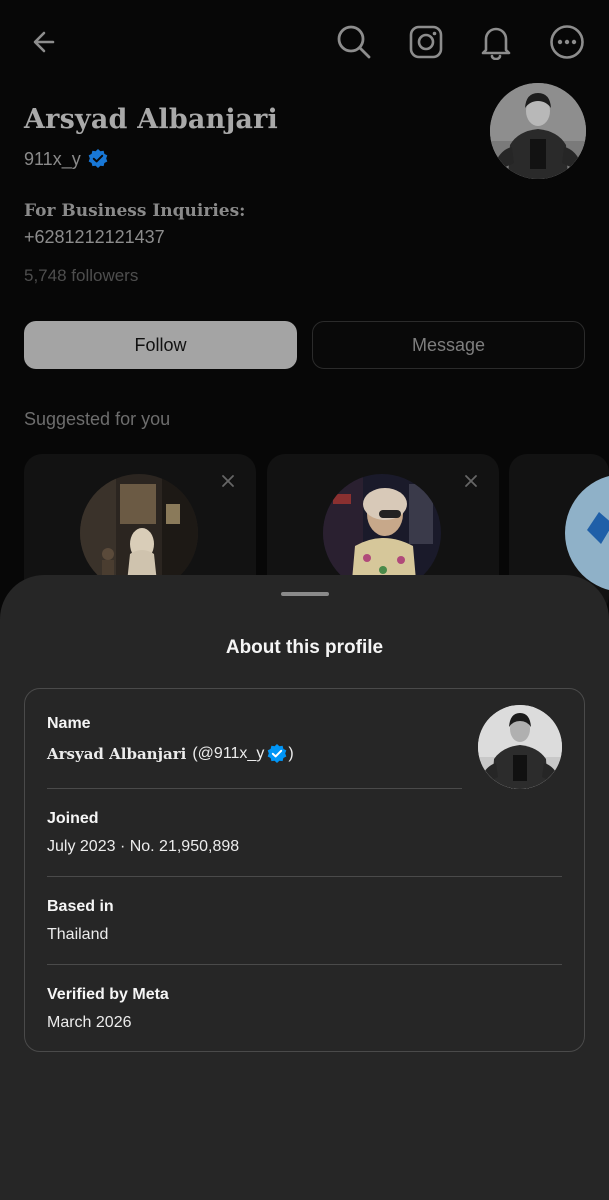 The image size is (609, 1200). What do you see at coordinates (496, 42) in the screenshot?
I see `bell-icon` at bounding box center [496, 42].